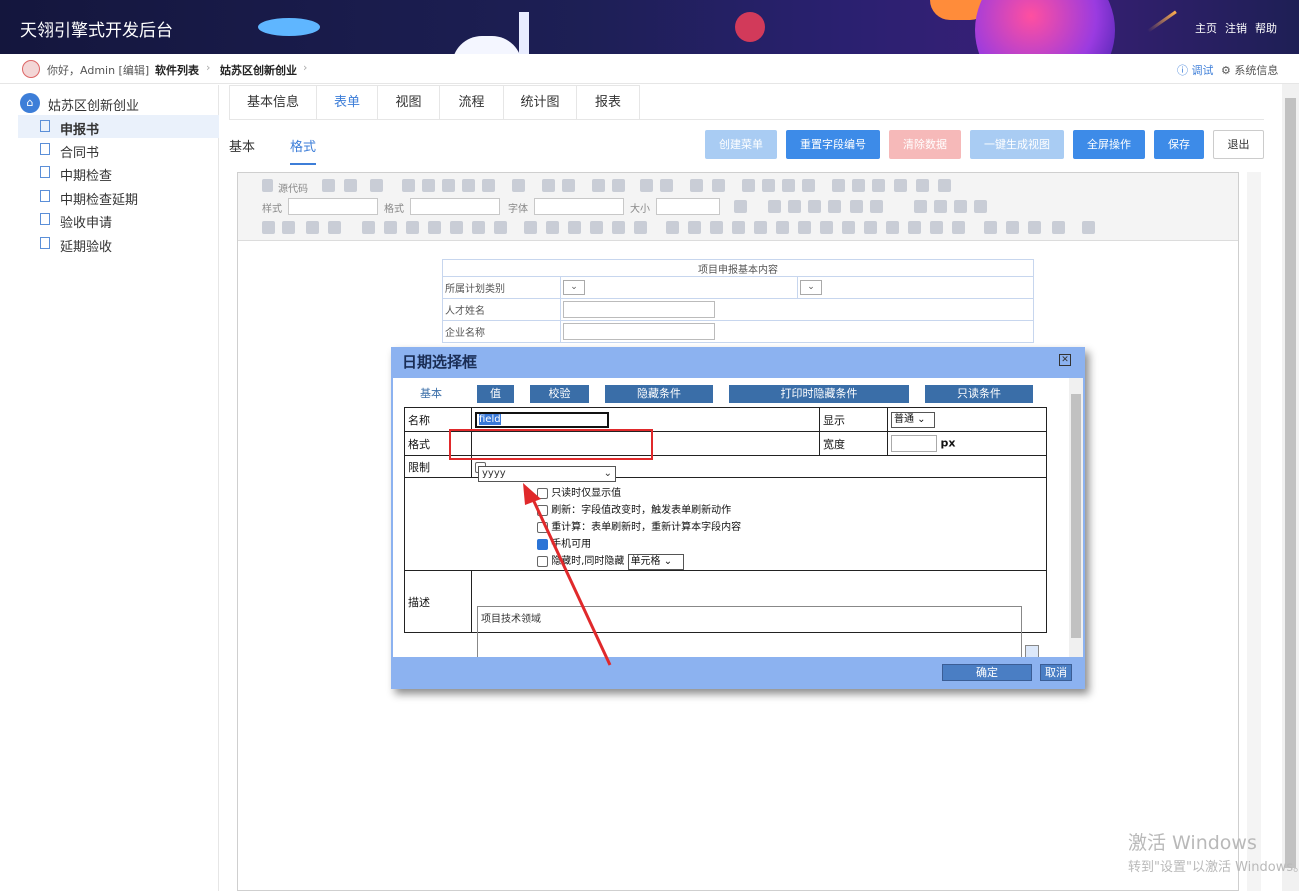 The height and width of the screenshot is (891, 1299). Describe the element at coordinates (819, 394) in the screenshot. I see `dialog-tab-print-hide-condition: 打印时隐藏条件` at that location.